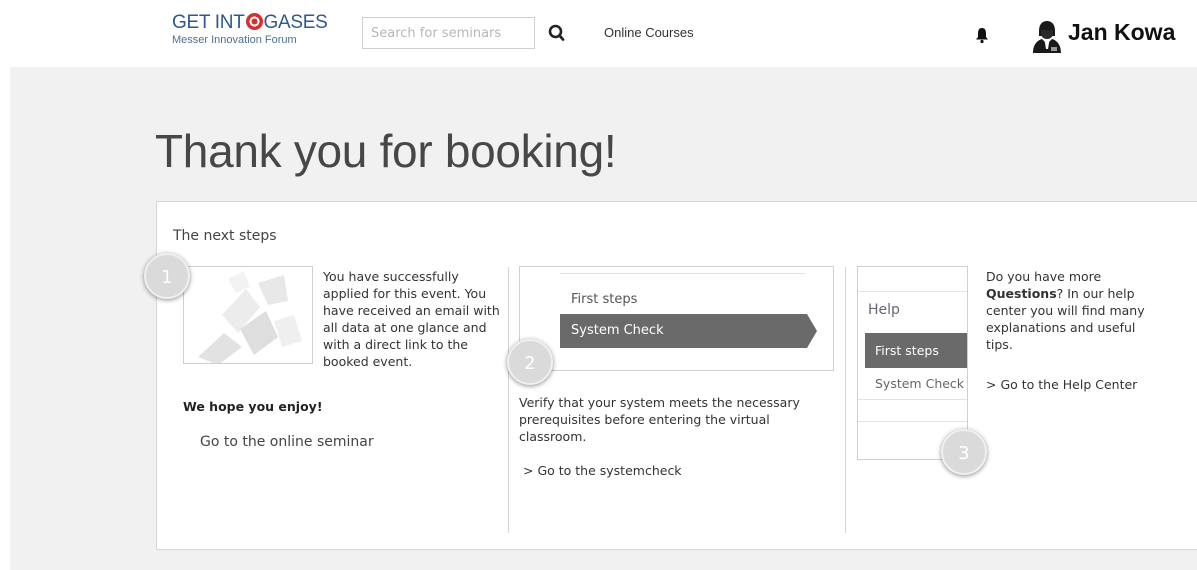  I want to click on nav-online-courses: Online Courses, so click(649, 32).